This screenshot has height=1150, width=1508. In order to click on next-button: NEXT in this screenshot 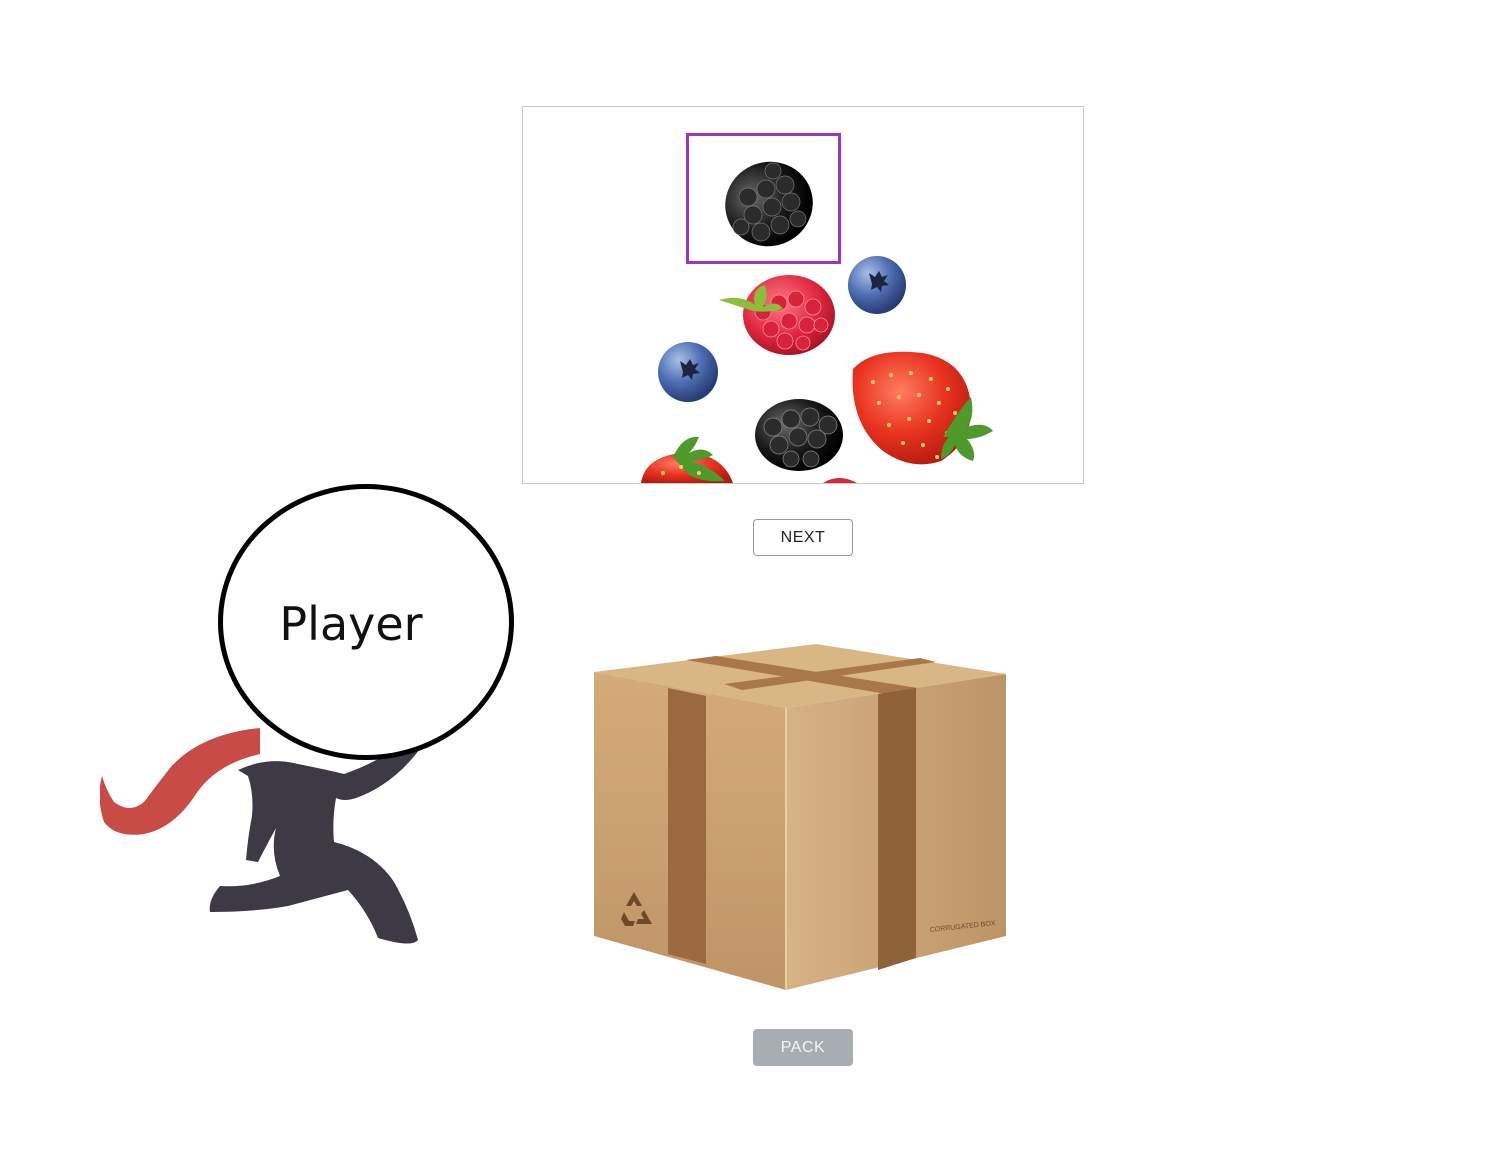, I will do `click(803, 537)`.